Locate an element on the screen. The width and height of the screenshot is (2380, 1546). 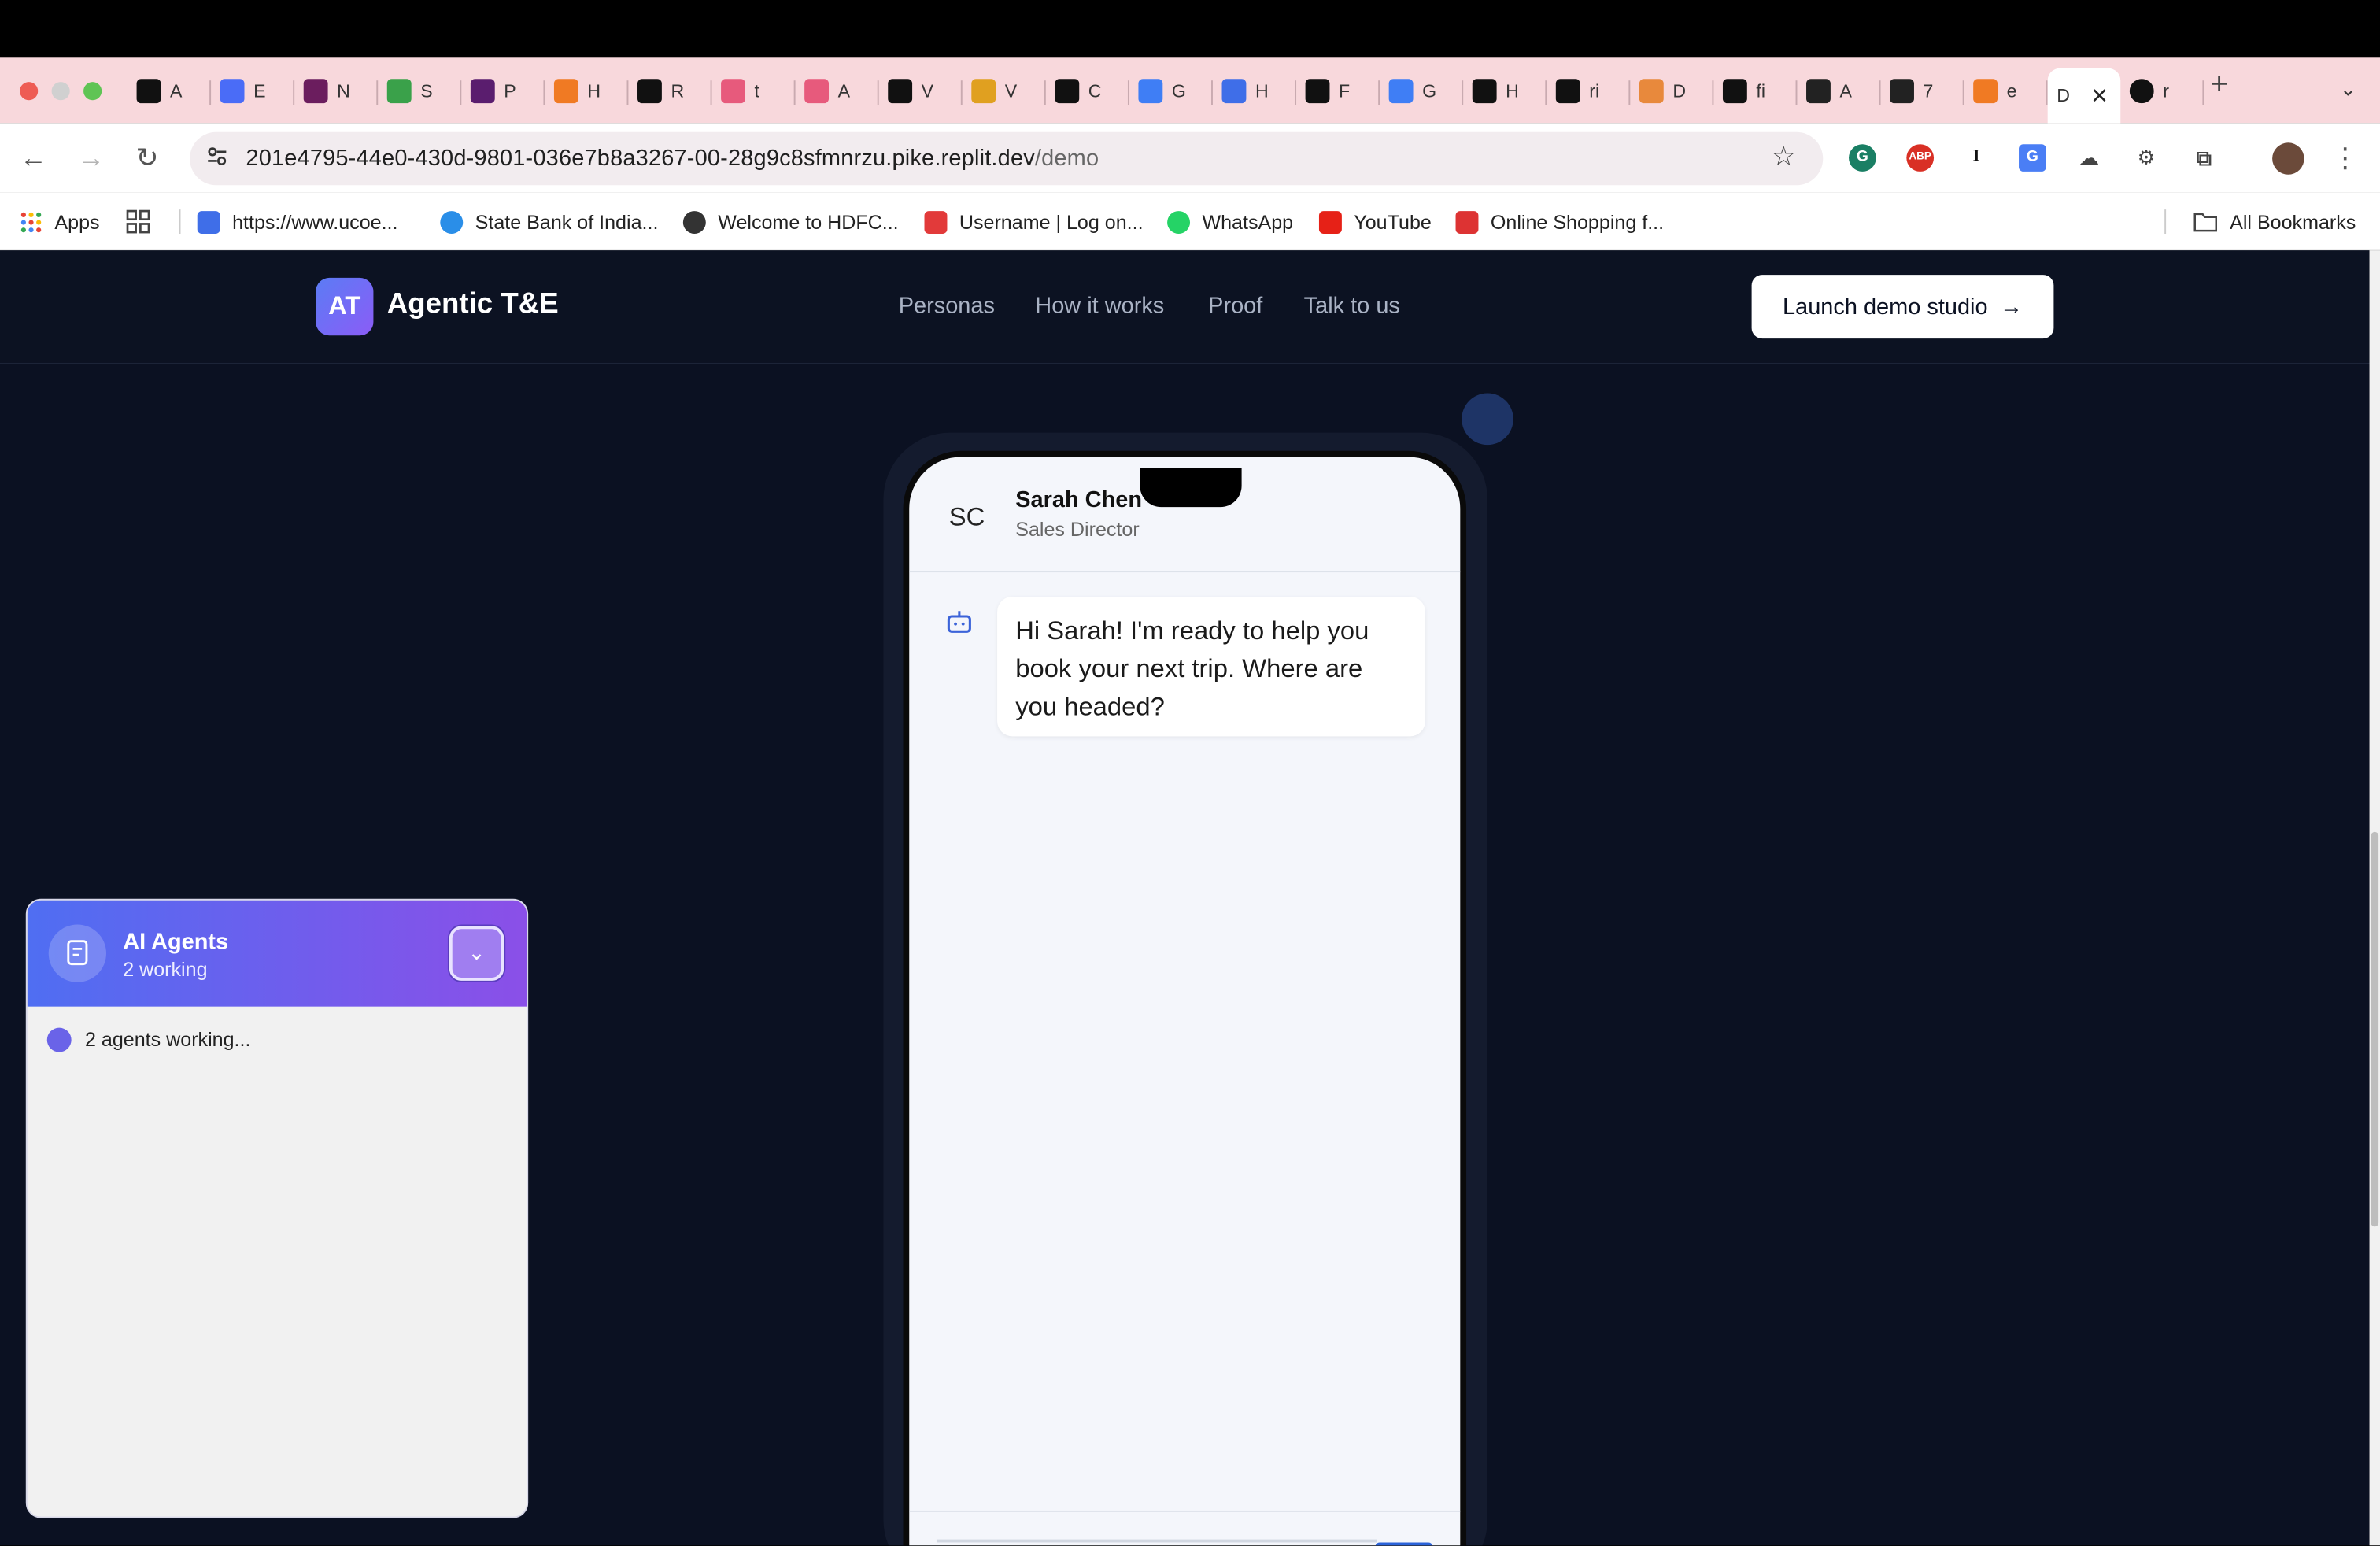
browser-tab: r is located at coordinates (2162, 91).